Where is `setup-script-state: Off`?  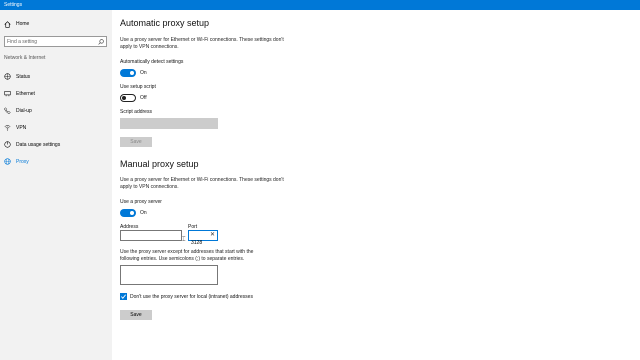
setup-script-state: Off is located at coordinates (143, 98).